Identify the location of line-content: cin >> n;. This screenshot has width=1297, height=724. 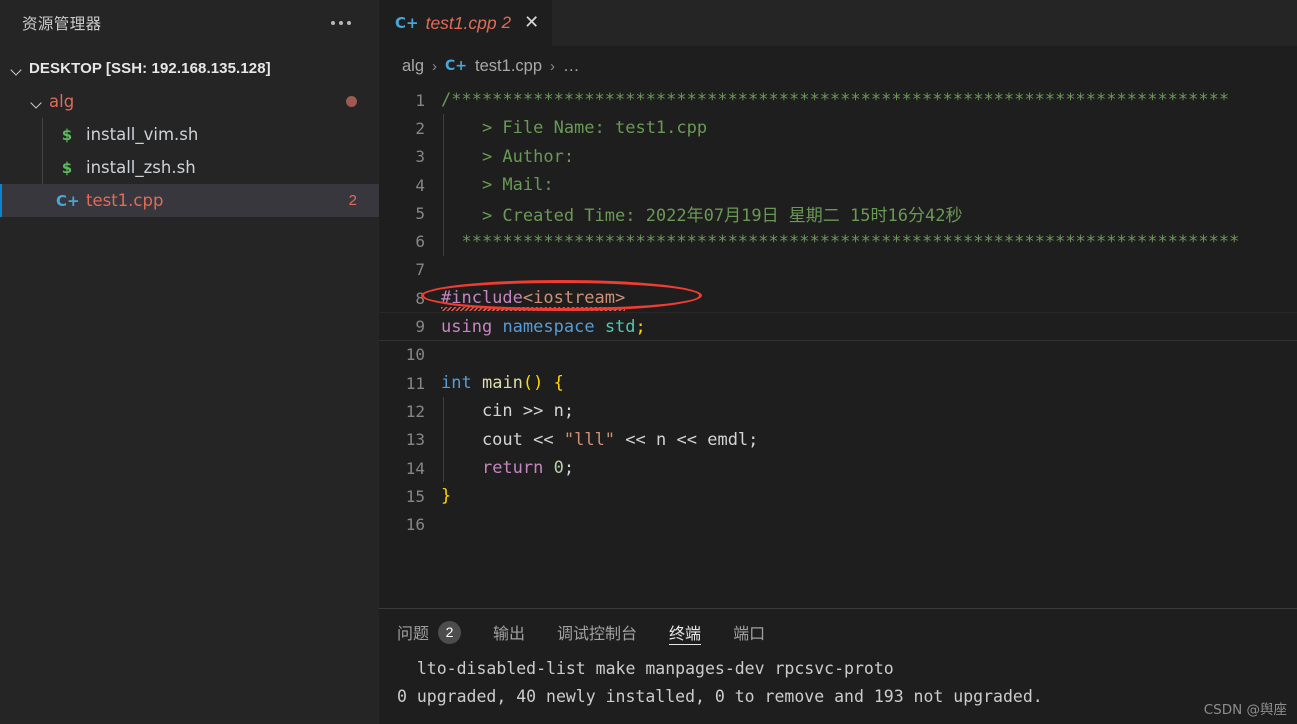
(507, 411).